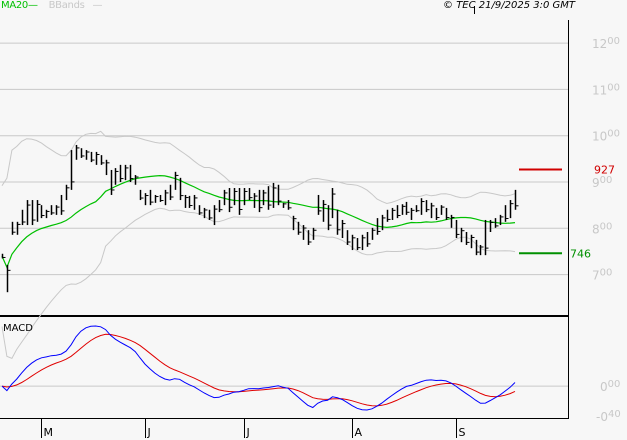 Image resolution: width=627 pixels, height=440 pixels. What do you see at coordinates (462, 432) in the screenshot?
I see `x-tick-label: S` at bounding box center [462, 432].